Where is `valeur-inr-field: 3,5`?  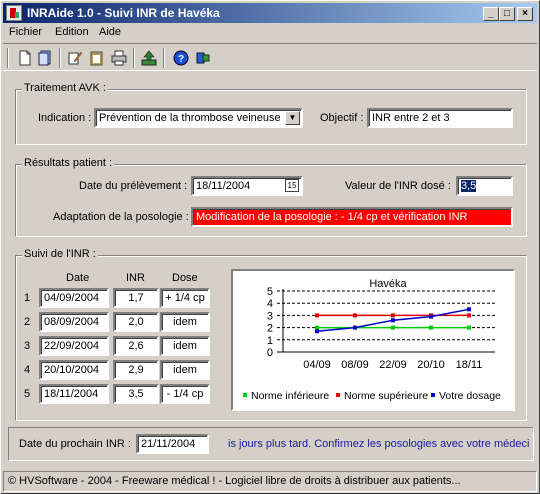
valeur-inr-field: 3,5 is located at coordinates (484, 186).